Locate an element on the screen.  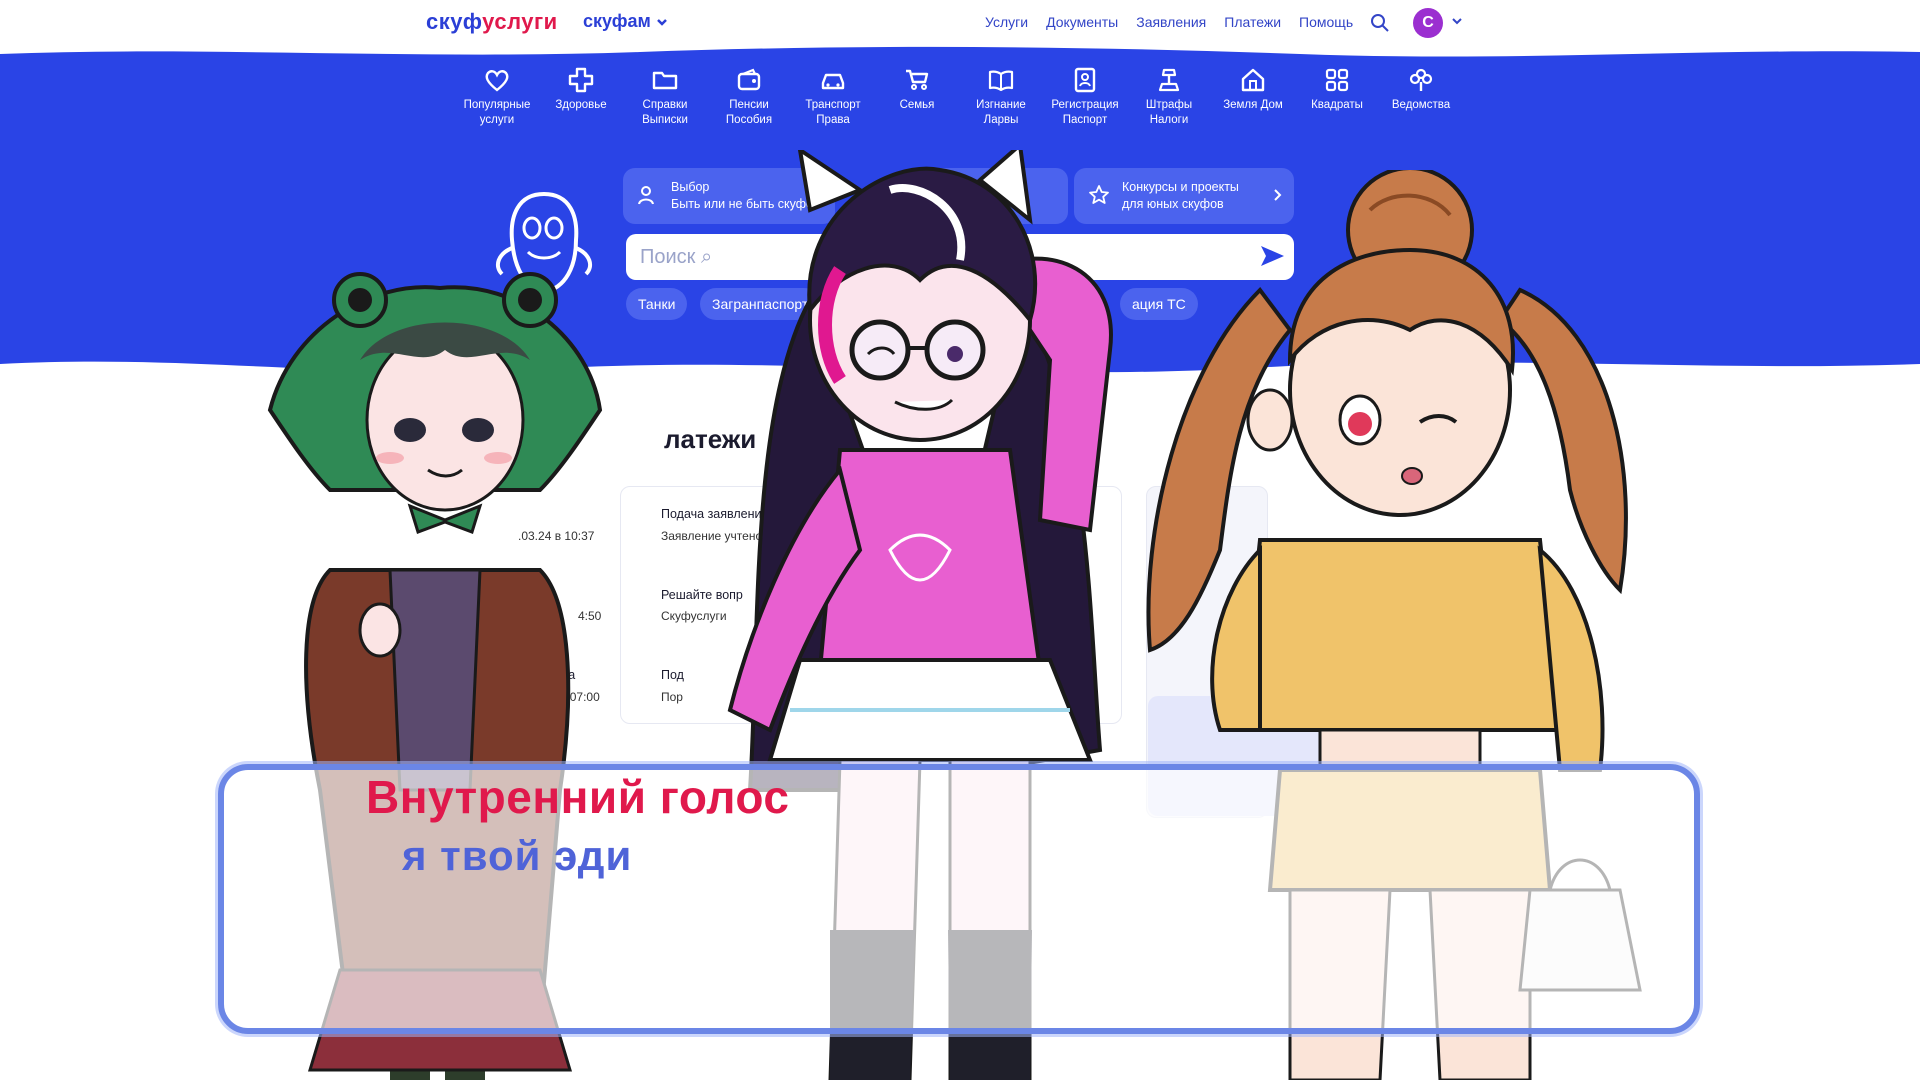
id-card-icon is located at coordinates (1085, 80).